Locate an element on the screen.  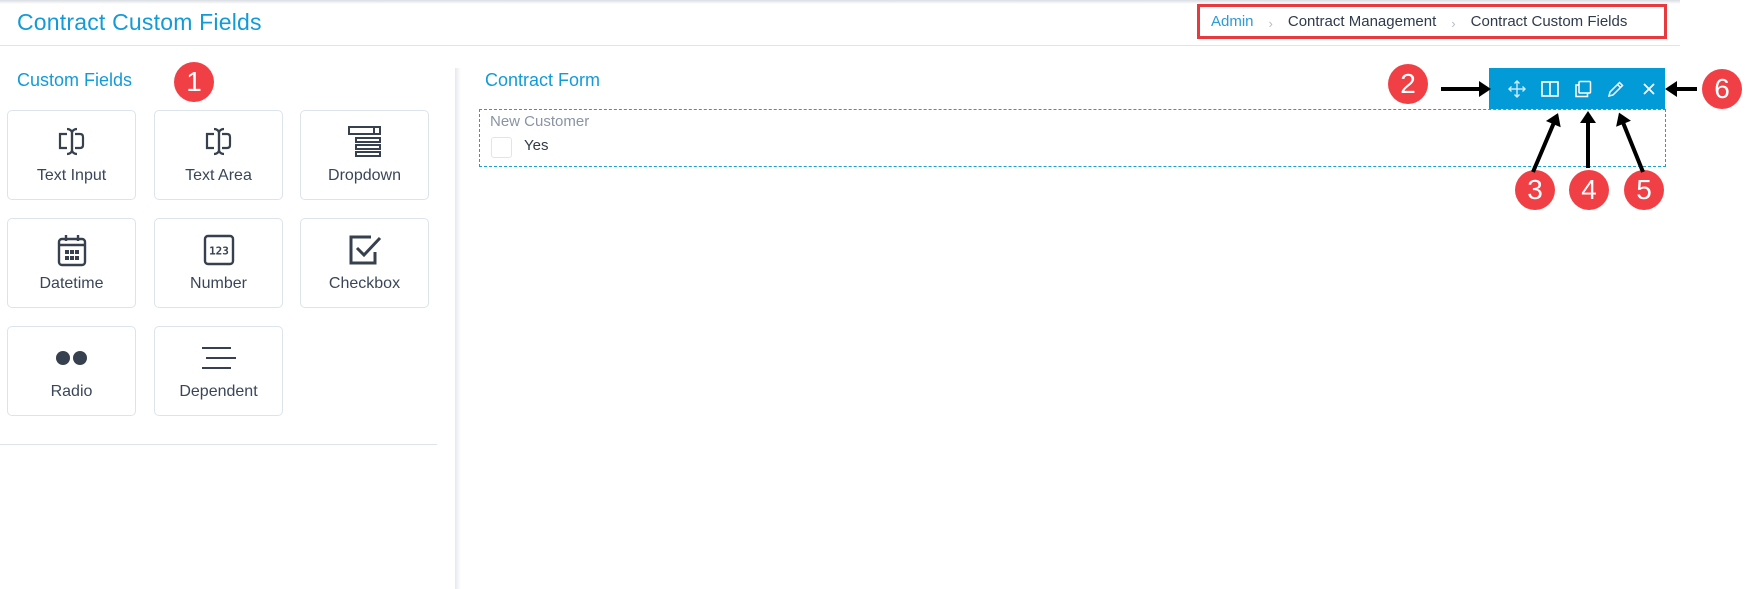
panel-divider is located at coordinates (458, 328).